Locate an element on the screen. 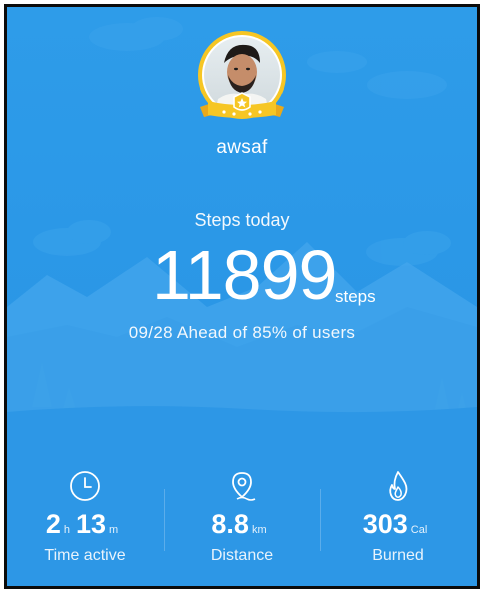  distance-value-row: 8.8 km is located at coordinates (242, 524).